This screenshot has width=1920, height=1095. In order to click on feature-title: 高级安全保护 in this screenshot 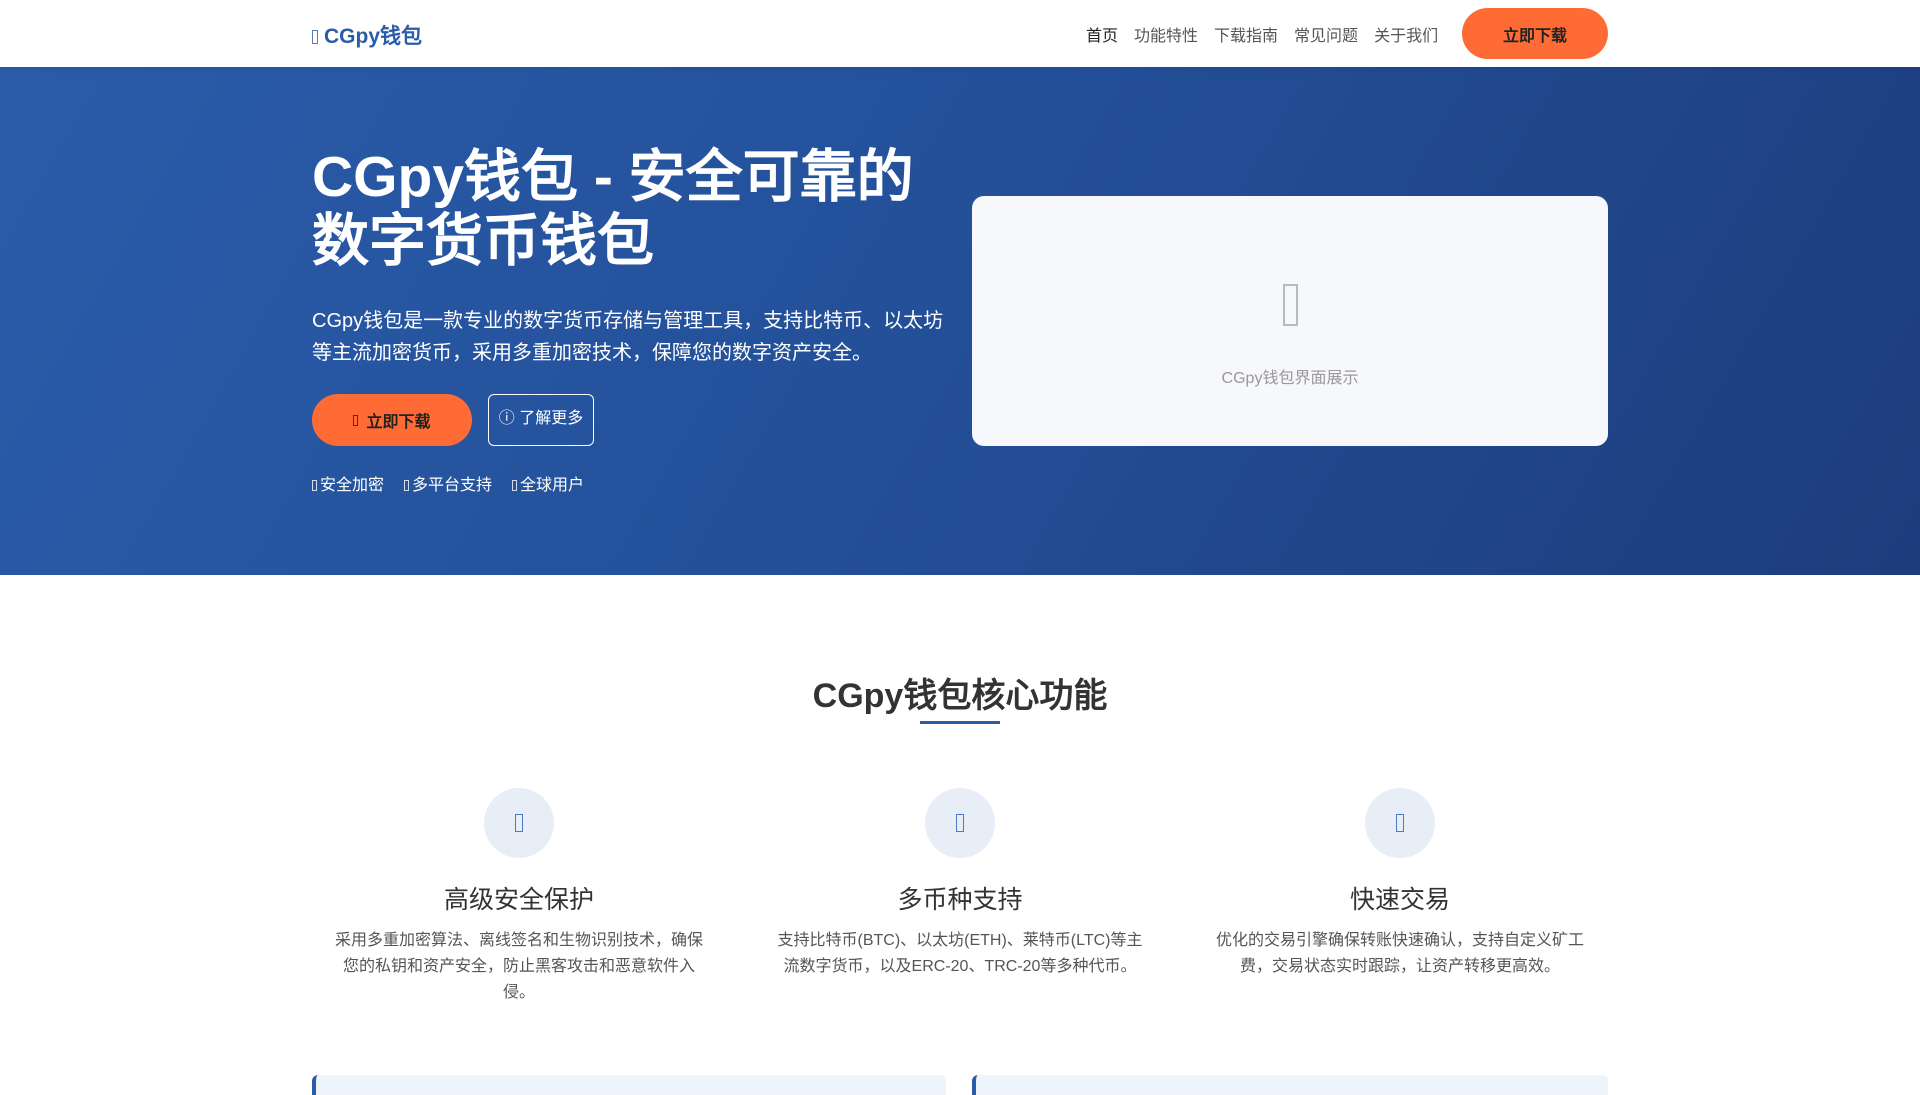, I will do `click(518, 900)`.